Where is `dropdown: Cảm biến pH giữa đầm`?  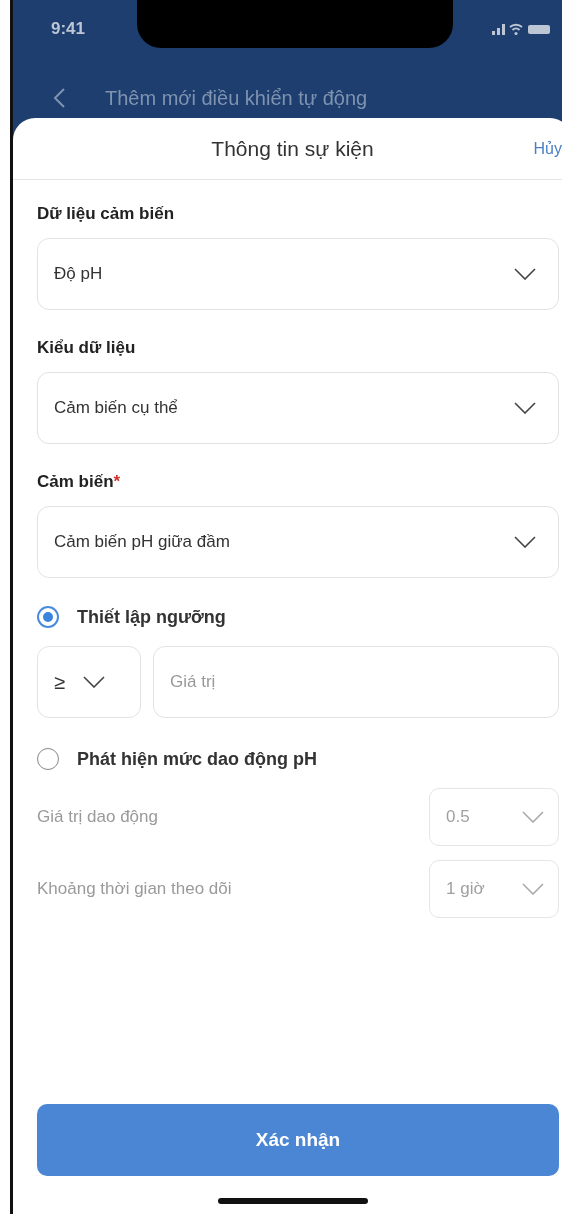
dropdown: Cảm biến pH giữa đầm is located at coordinates (298, 542).